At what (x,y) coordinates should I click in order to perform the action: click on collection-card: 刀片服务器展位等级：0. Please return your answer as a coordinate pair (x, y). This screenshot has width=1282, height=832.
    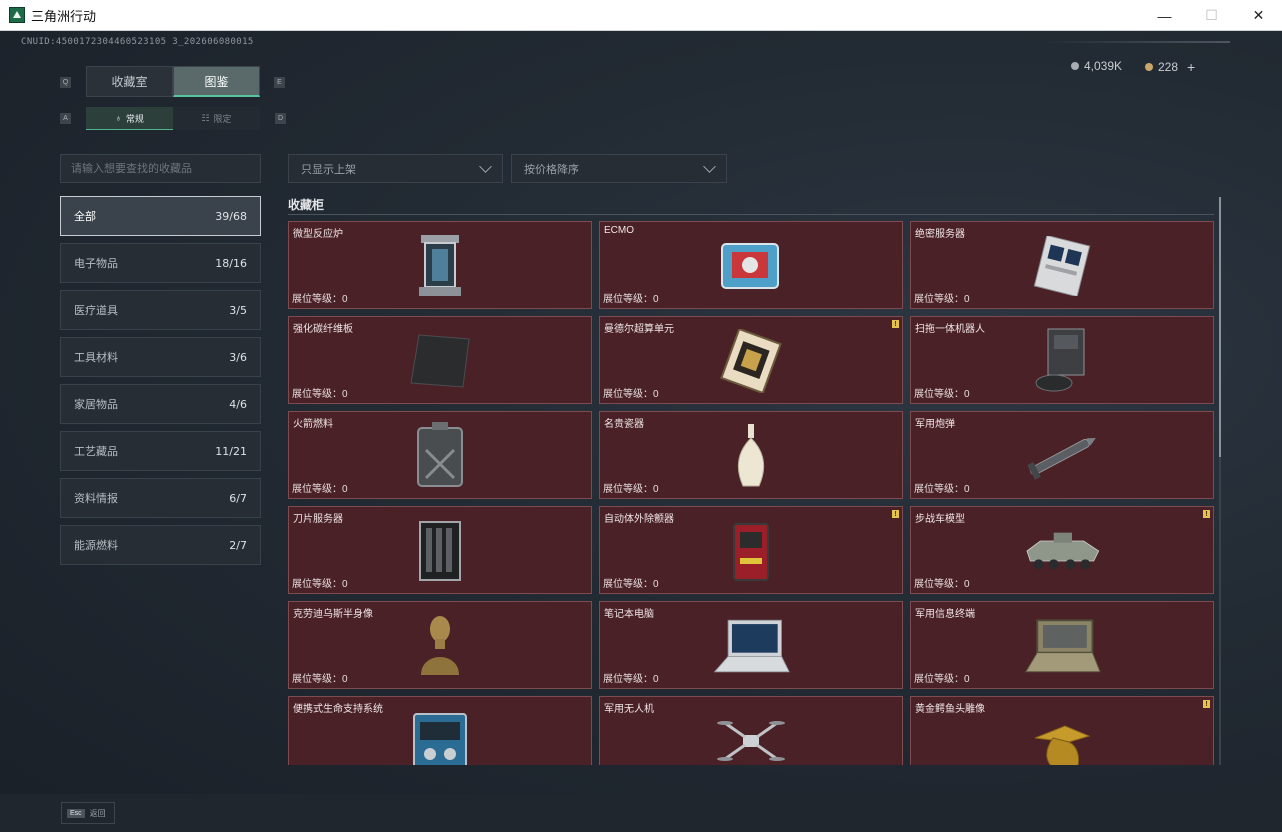
    Looking at the image, I should click on (440, 550).